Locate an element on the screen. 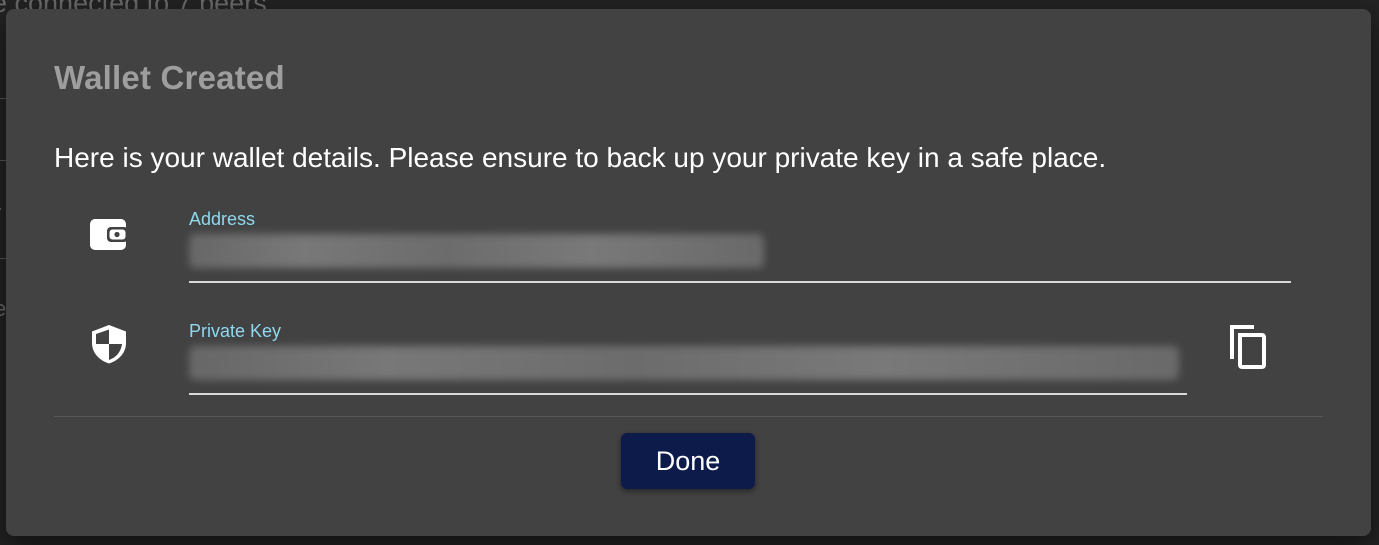 Image resolution: width=1379 pixels, height=545 pixels. wallet-icon is located at coordinates (109, 234).